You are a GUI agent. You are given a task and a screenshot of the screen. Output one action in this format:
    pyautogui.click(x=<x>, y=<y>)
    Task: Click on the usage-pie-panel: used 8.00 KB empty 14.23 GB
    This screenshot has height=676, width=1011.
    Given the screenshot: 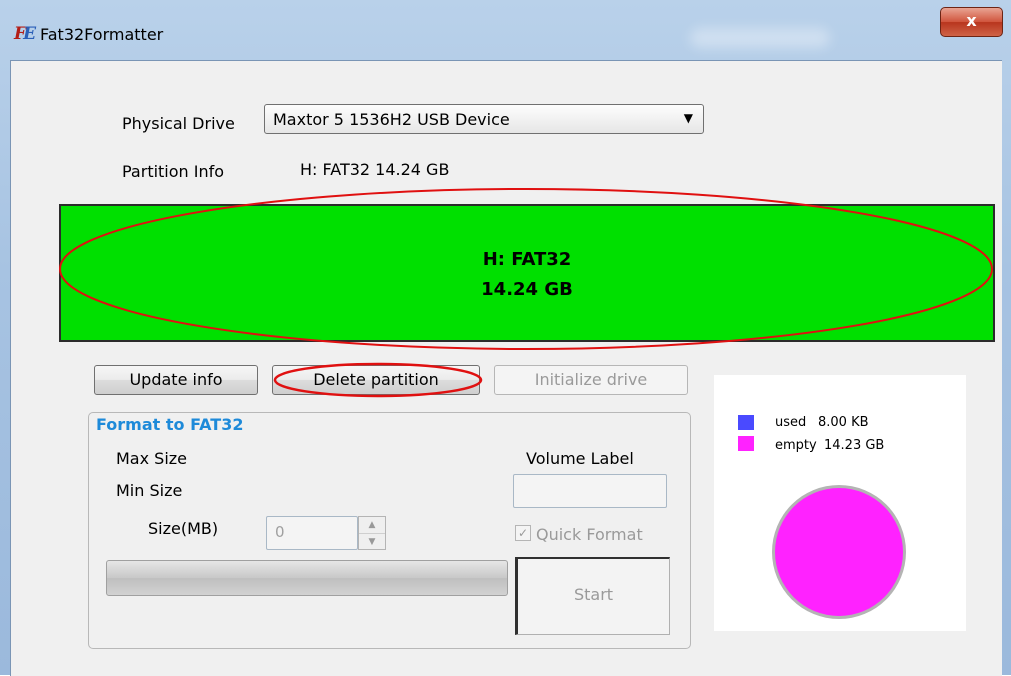 What is the action you would take?
    pyautogui.click(x=840, y=503)
    